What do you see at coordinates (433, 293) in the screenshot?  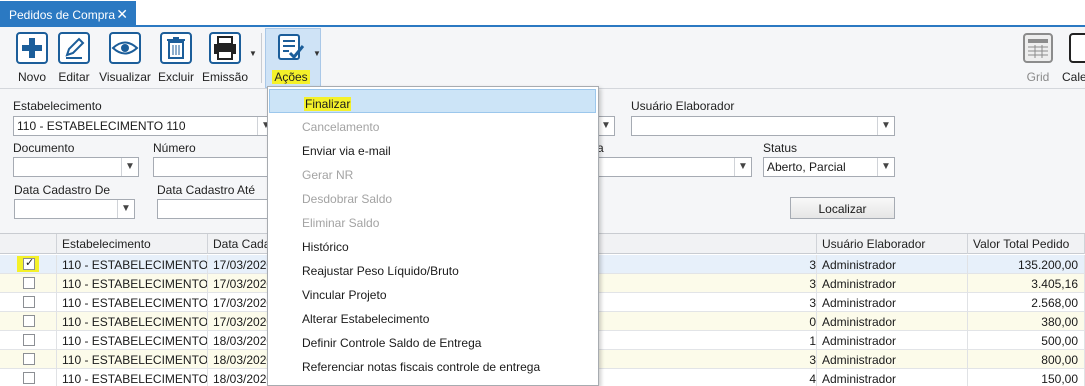 I see `menu-item-vincular-projeto: Vincular Projeto` at bounding box center [433, 293].